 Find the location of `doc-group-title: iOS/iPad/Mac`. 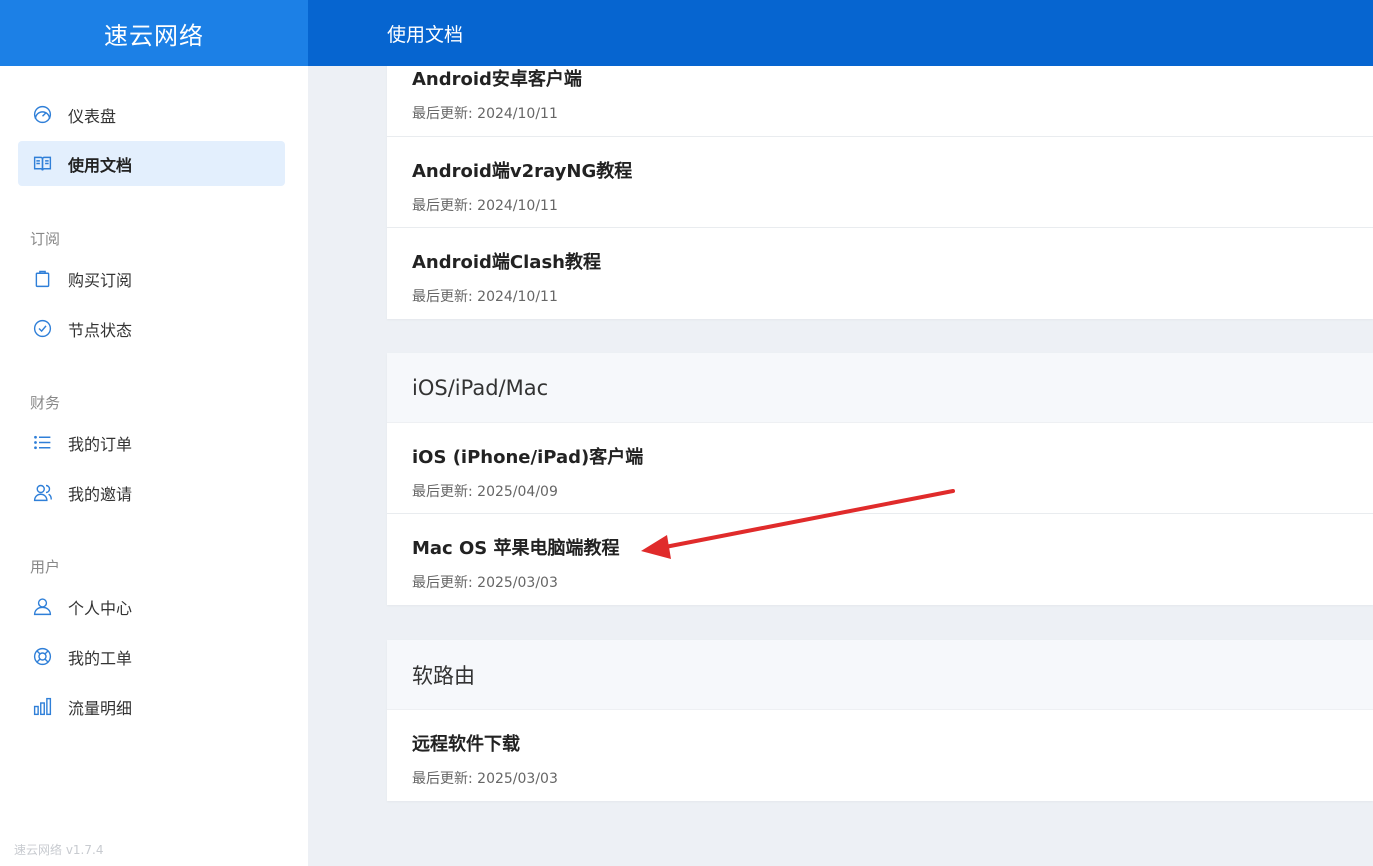

doc-group-title: iOS/iPad/Mac is located at coordinates (880, 388).